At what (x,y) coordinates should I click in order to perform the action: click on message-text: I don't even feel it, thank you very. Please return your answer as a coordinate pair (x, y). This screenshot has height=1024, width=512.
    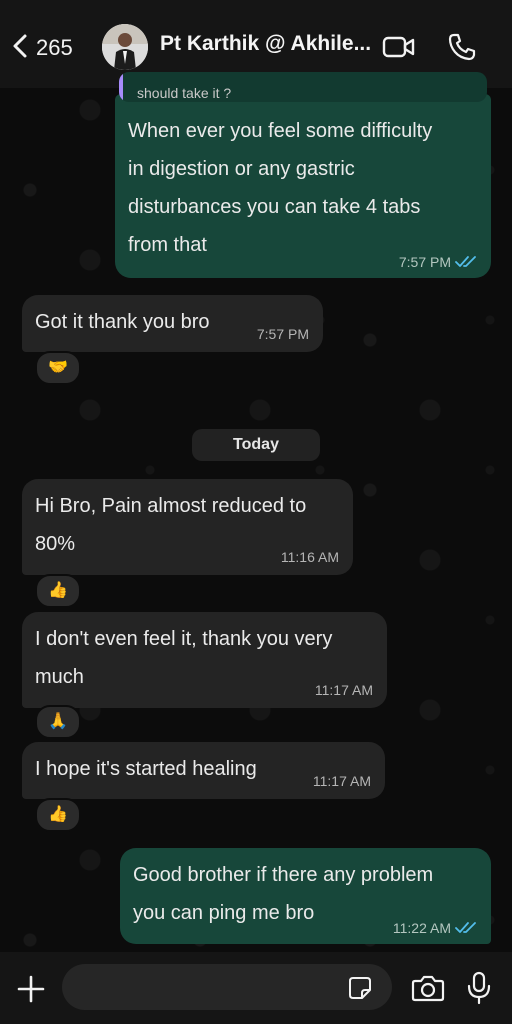
    Looking at the image, I should click on (184, 639).